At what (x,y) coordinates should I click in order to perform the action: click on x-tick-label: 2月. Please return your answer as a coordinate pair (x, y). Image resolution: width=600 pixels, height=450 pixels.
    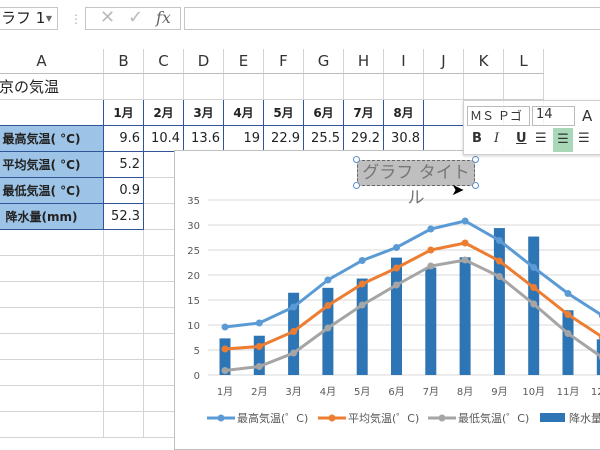
    Looking at the image, I should click on (259, 392).